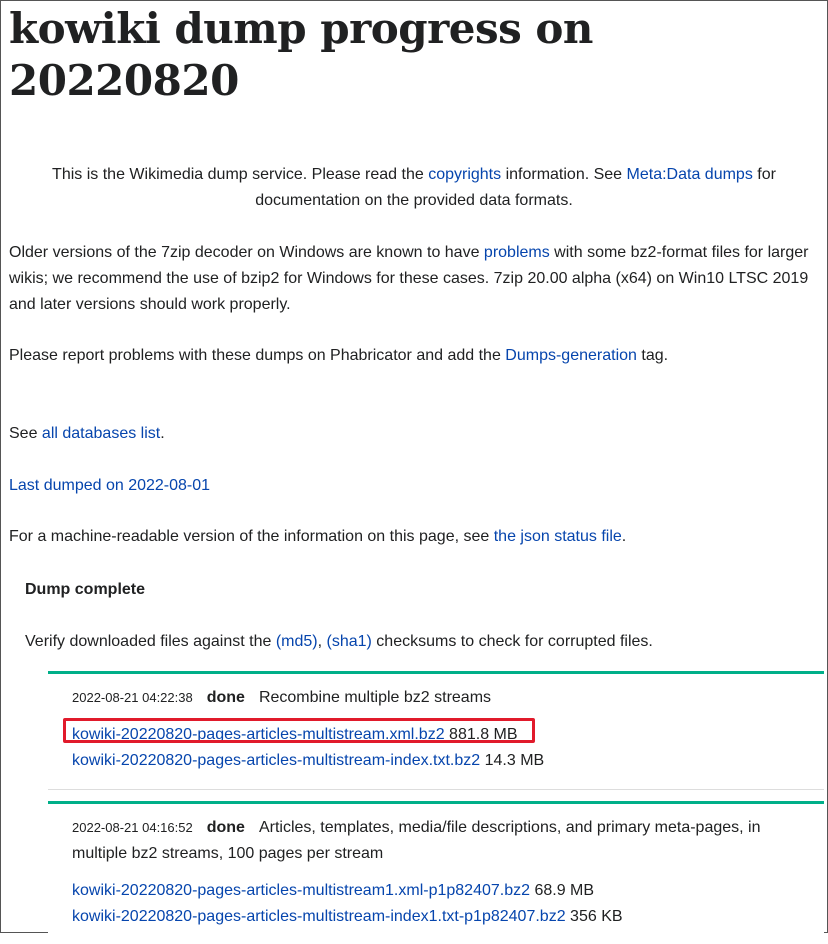  Describe the element at coordinates (514, 760) in the screenshot. I see `file-size: 14.3 MB` at that location.